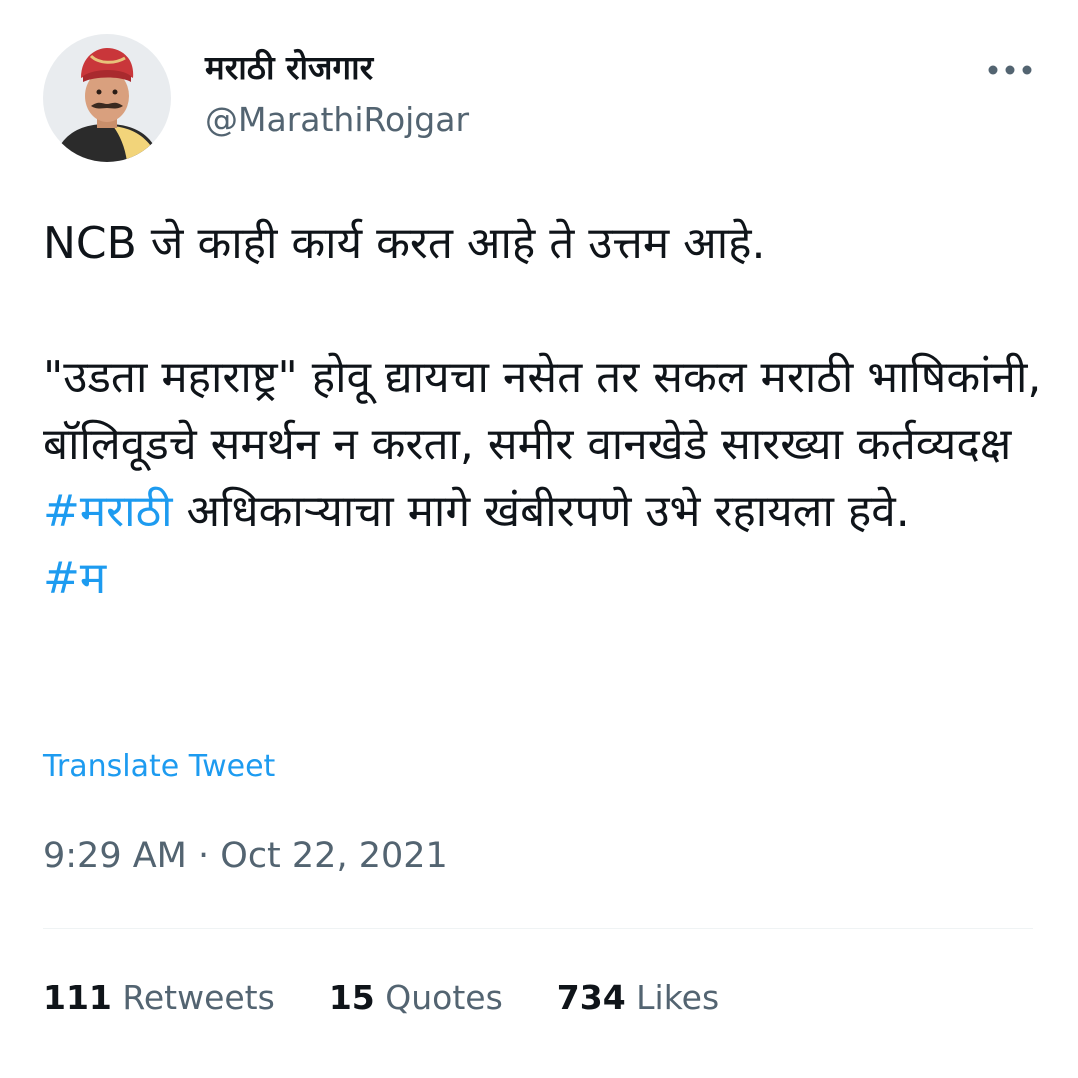  What do you see at coordinates (351, 997) in the screenshot?
I see `quotes-count: 15` at bounding box center [351, 997].